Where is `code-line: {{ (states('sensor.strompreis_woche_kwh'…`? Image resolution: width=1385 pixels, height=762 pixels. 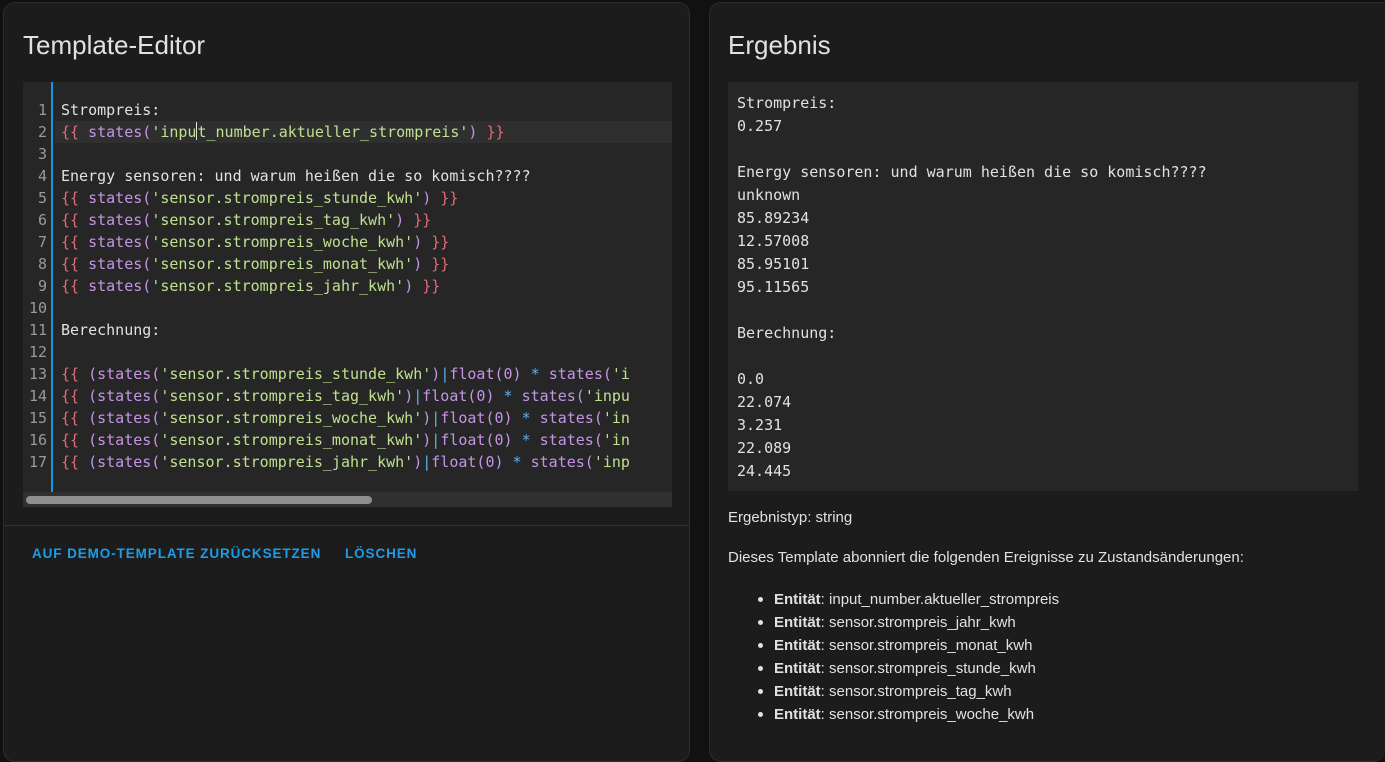
code-line: {{ (states('sensor.strompreis_woche_kwh'… is located at coordinates (366, 418).